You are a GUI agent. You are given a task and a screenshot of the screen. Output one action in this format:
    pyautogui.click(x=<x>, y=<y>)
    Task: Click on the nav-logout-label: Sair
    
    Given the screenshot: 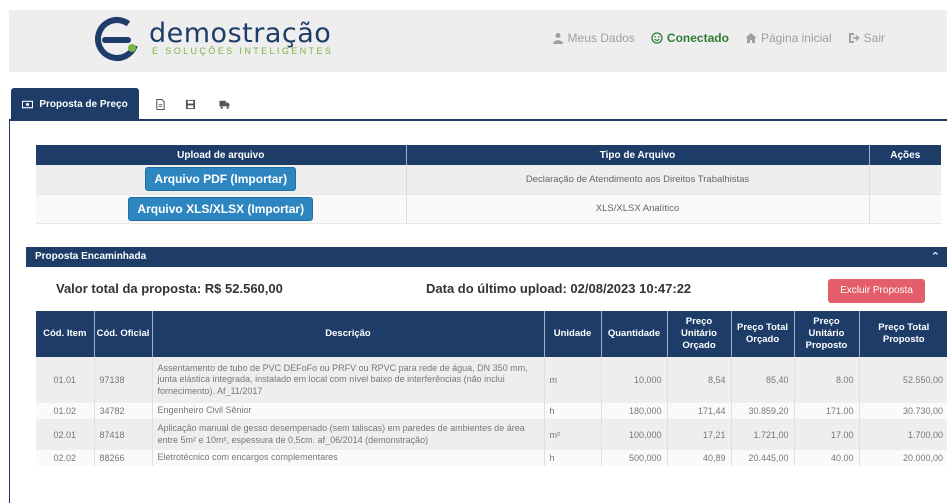 What is the action you would take?
    pyautogui.click(x=874, y=38)
    